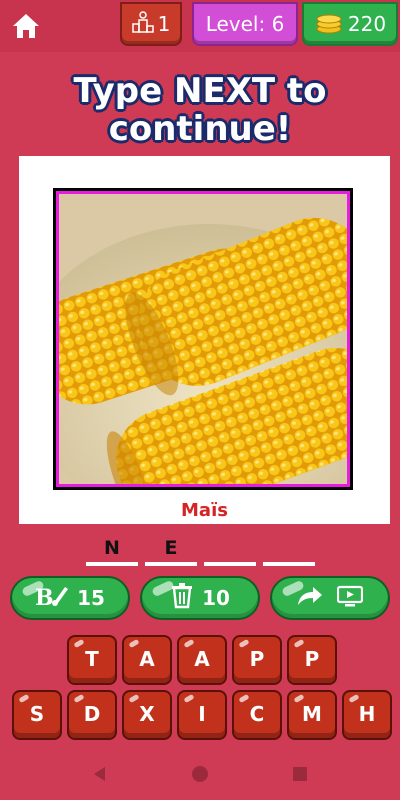  I want to click on system-nav-bar, so click(200, 774).